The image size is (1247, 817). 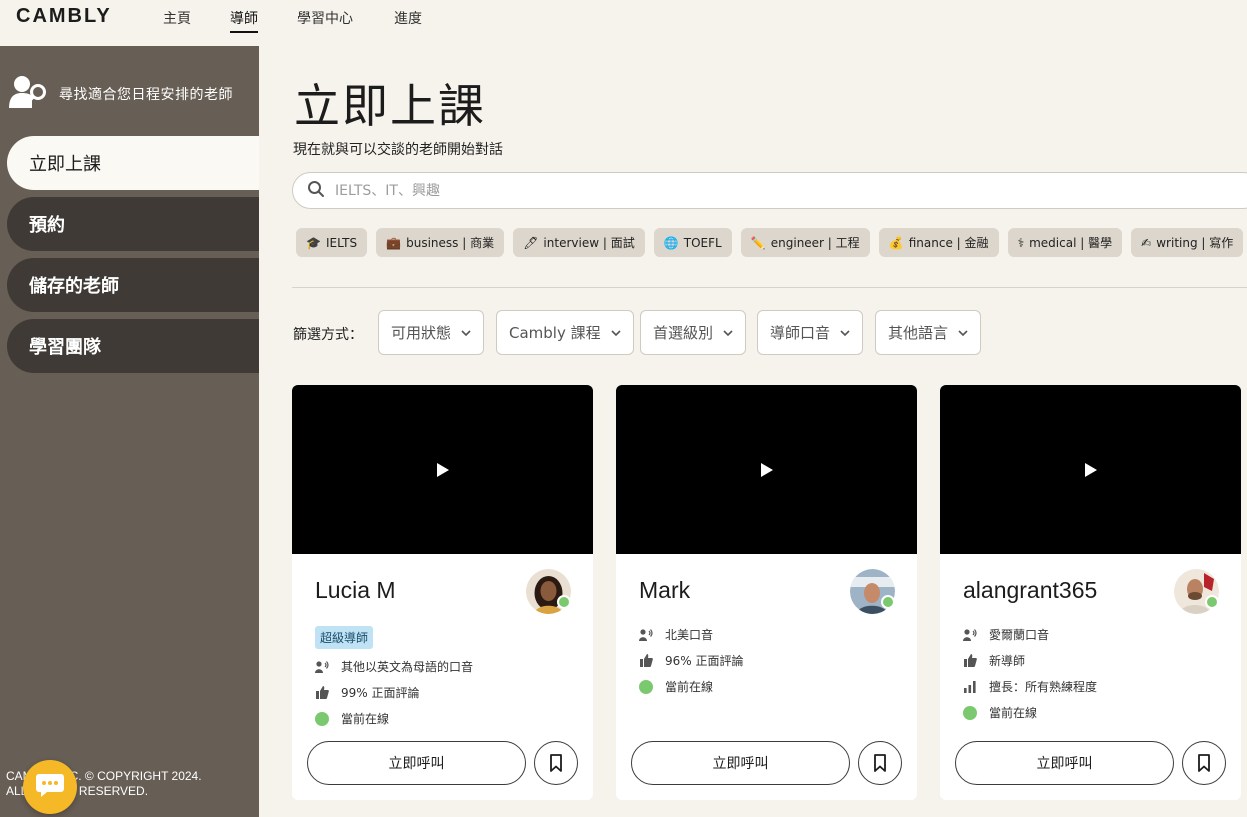 I want to click on filter-other-language: 其他語言, so click(x=928, y=332).